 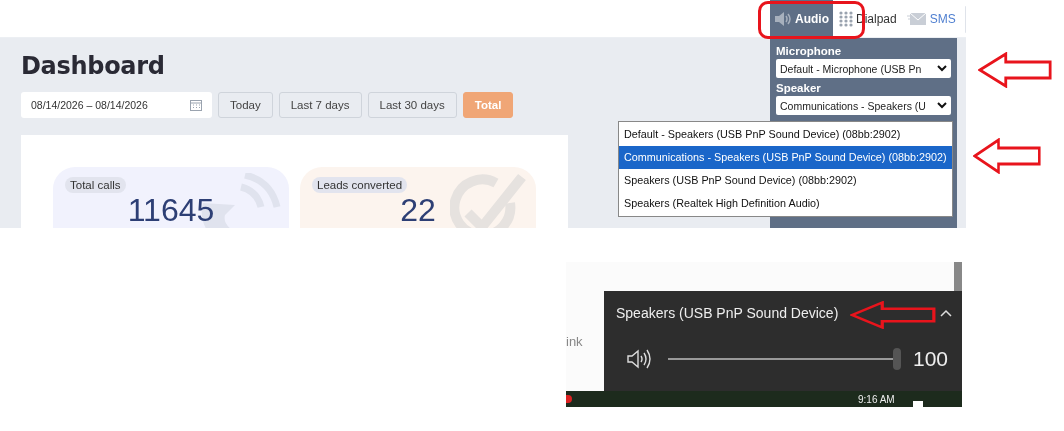 I want to click on dropdown-option: Speakers (USB PnP Sound Device) (08bb:2902), so click(x=785, y=180).